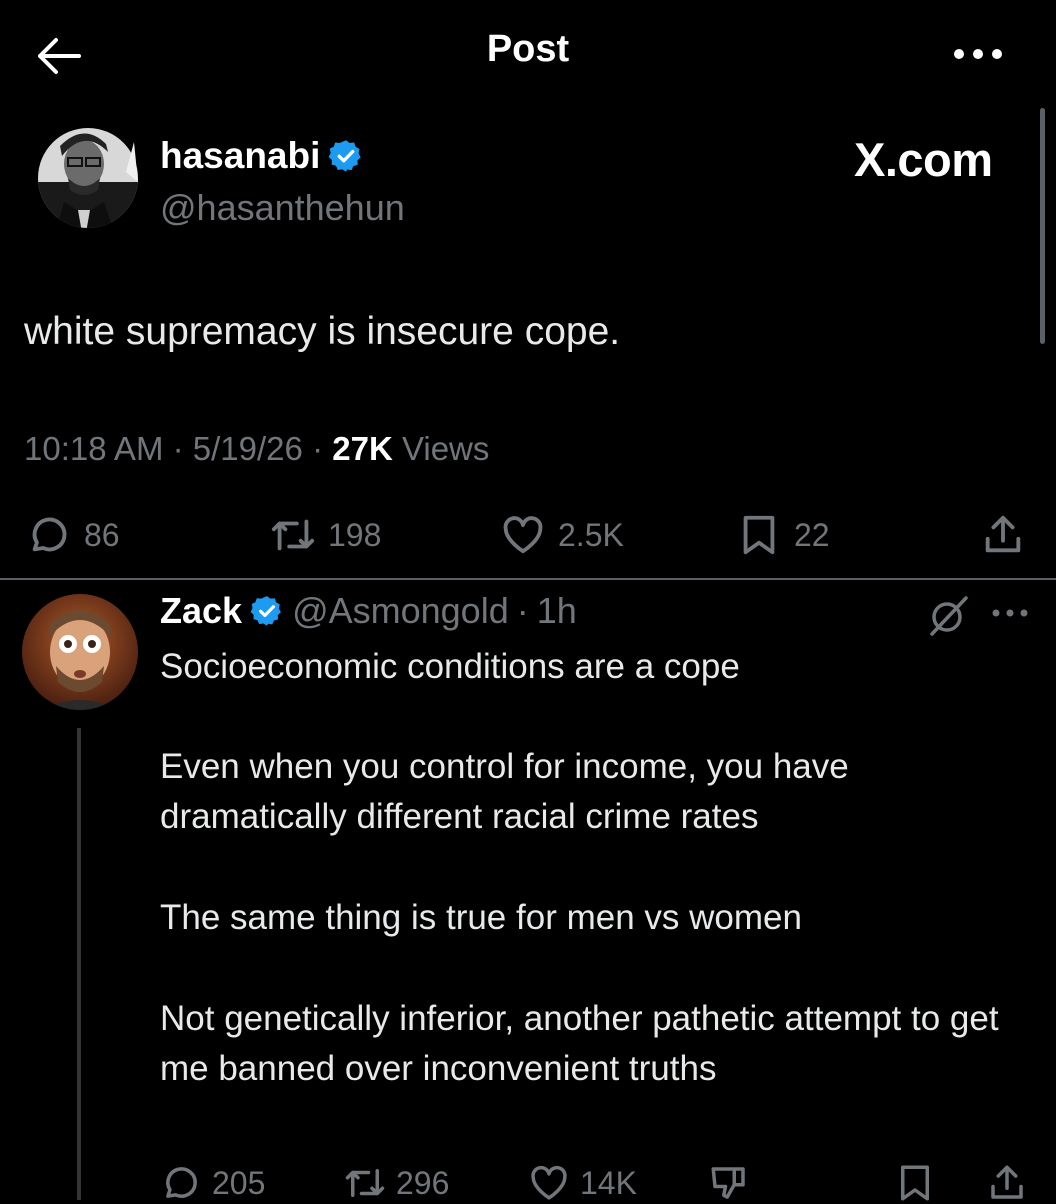 The height and width of the screenshot is (1204, 1056). Describe the element at coordinates (978, 54) in the screenshot. I see `more-options-icon` at that location.